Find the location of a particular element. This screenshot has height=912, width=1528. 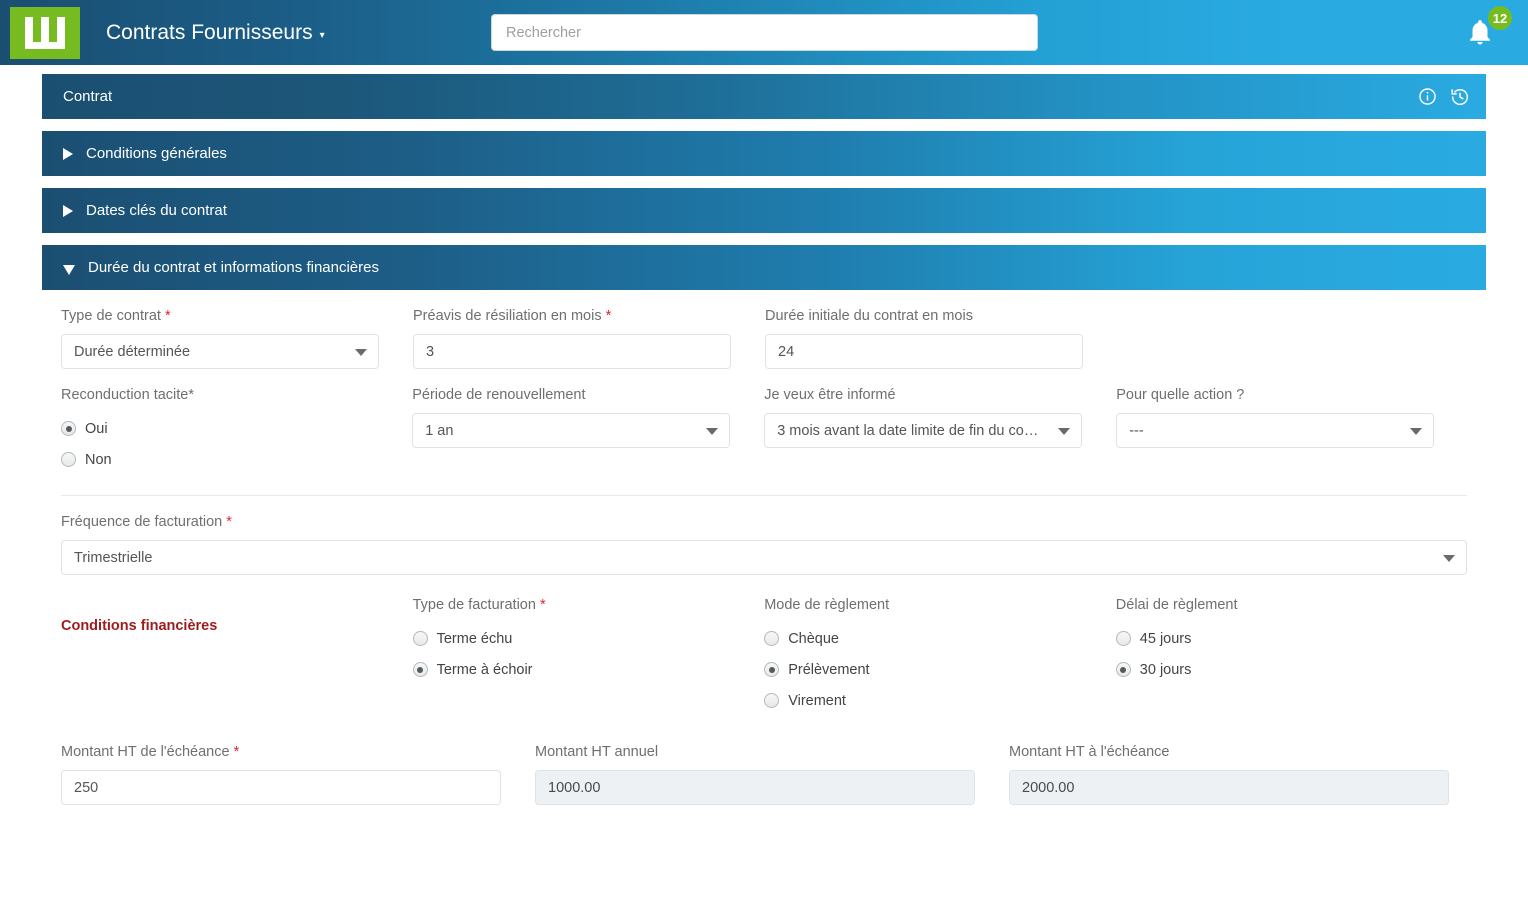

search-input is located at coordinates (764, 32).